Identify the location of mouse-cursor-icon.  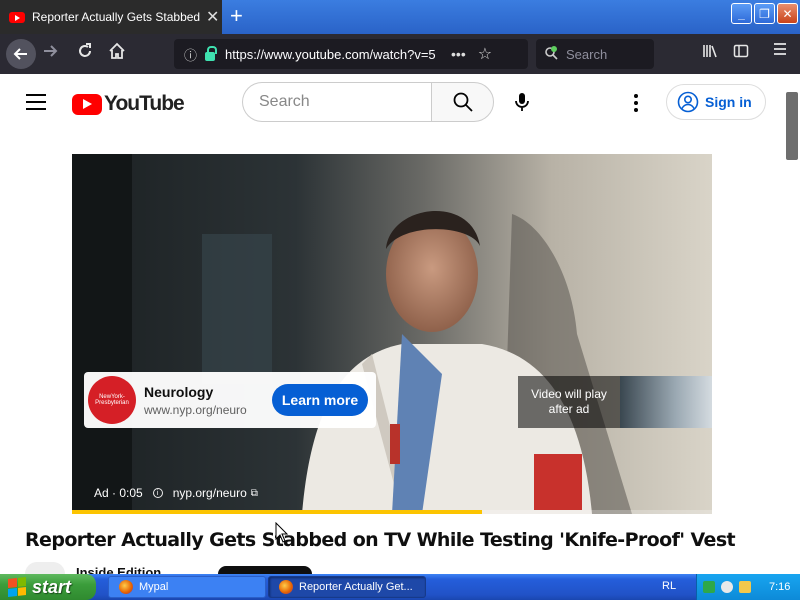
(282, 532).